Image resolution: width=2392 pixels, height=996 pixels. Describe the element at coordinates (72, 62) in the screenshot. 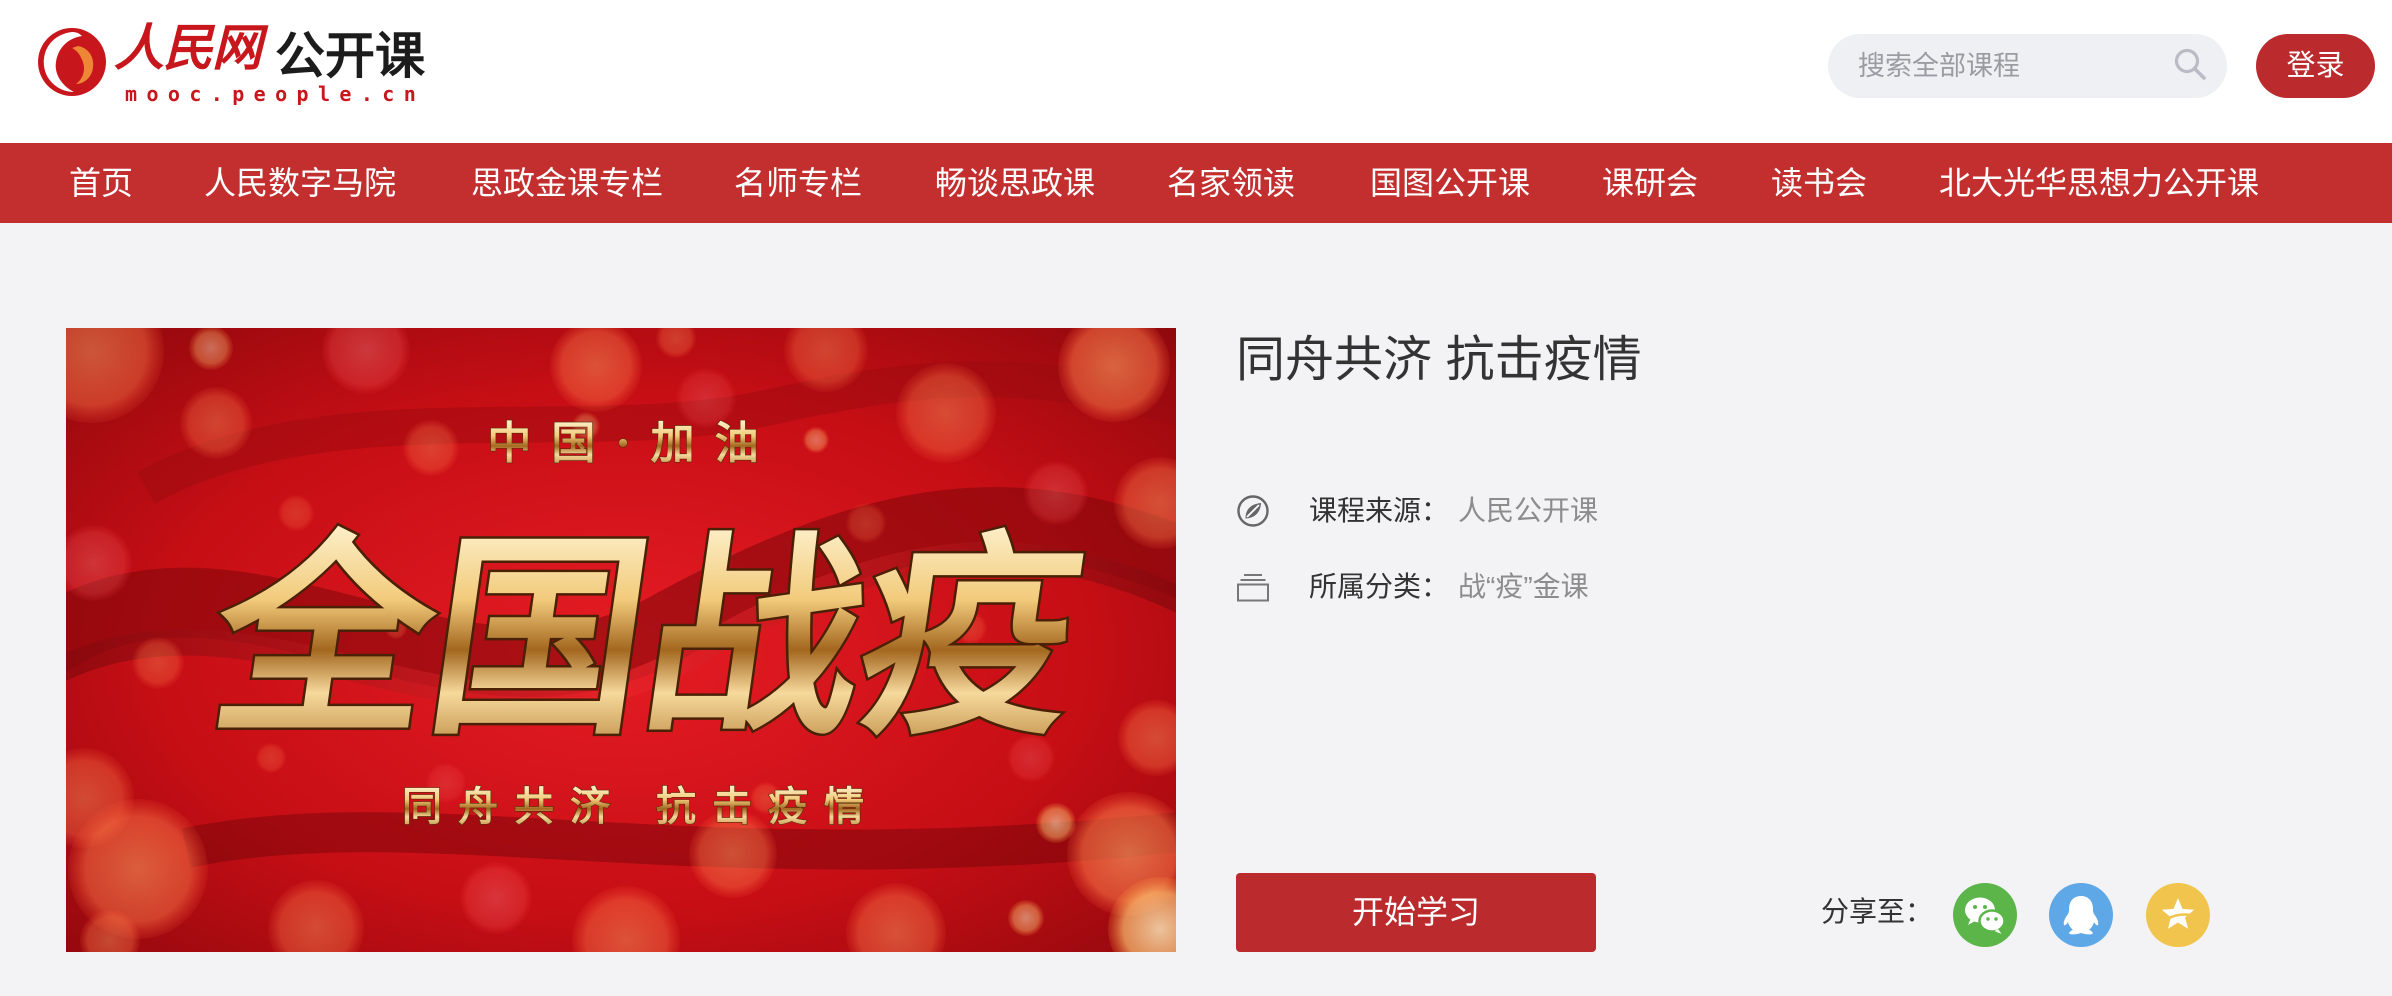

I see `people-daily-logo-icon` at that location.